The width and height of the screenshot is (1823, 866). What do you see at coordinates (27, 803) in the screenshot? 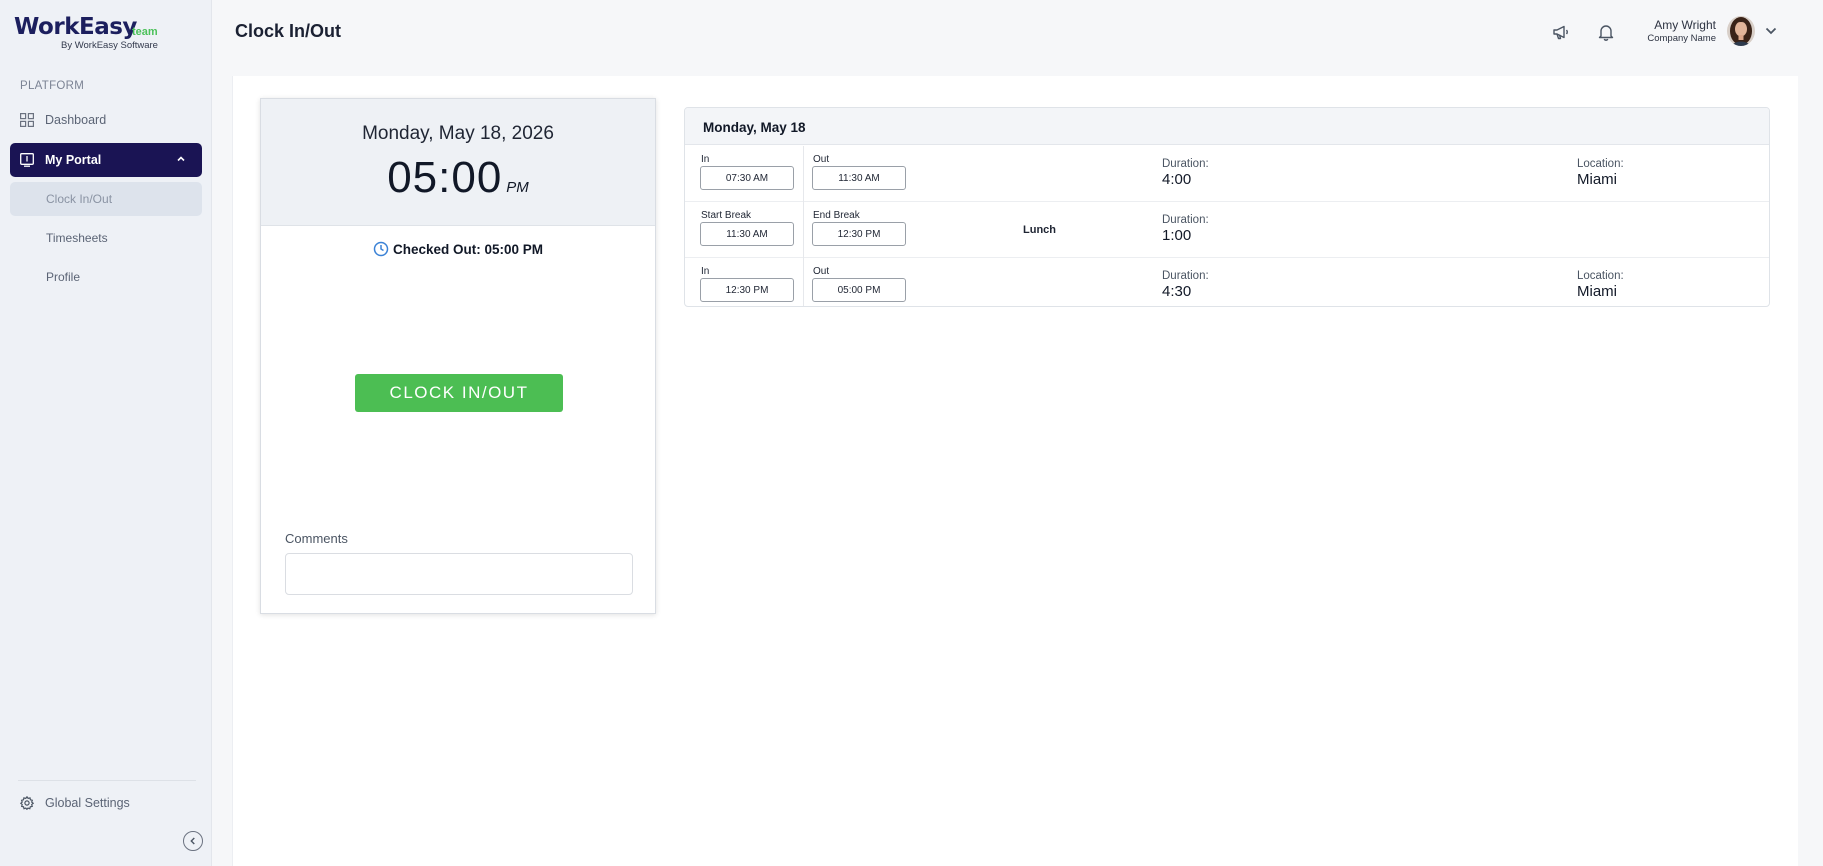
I see `gear-icon` at bounding box center [27, 803].